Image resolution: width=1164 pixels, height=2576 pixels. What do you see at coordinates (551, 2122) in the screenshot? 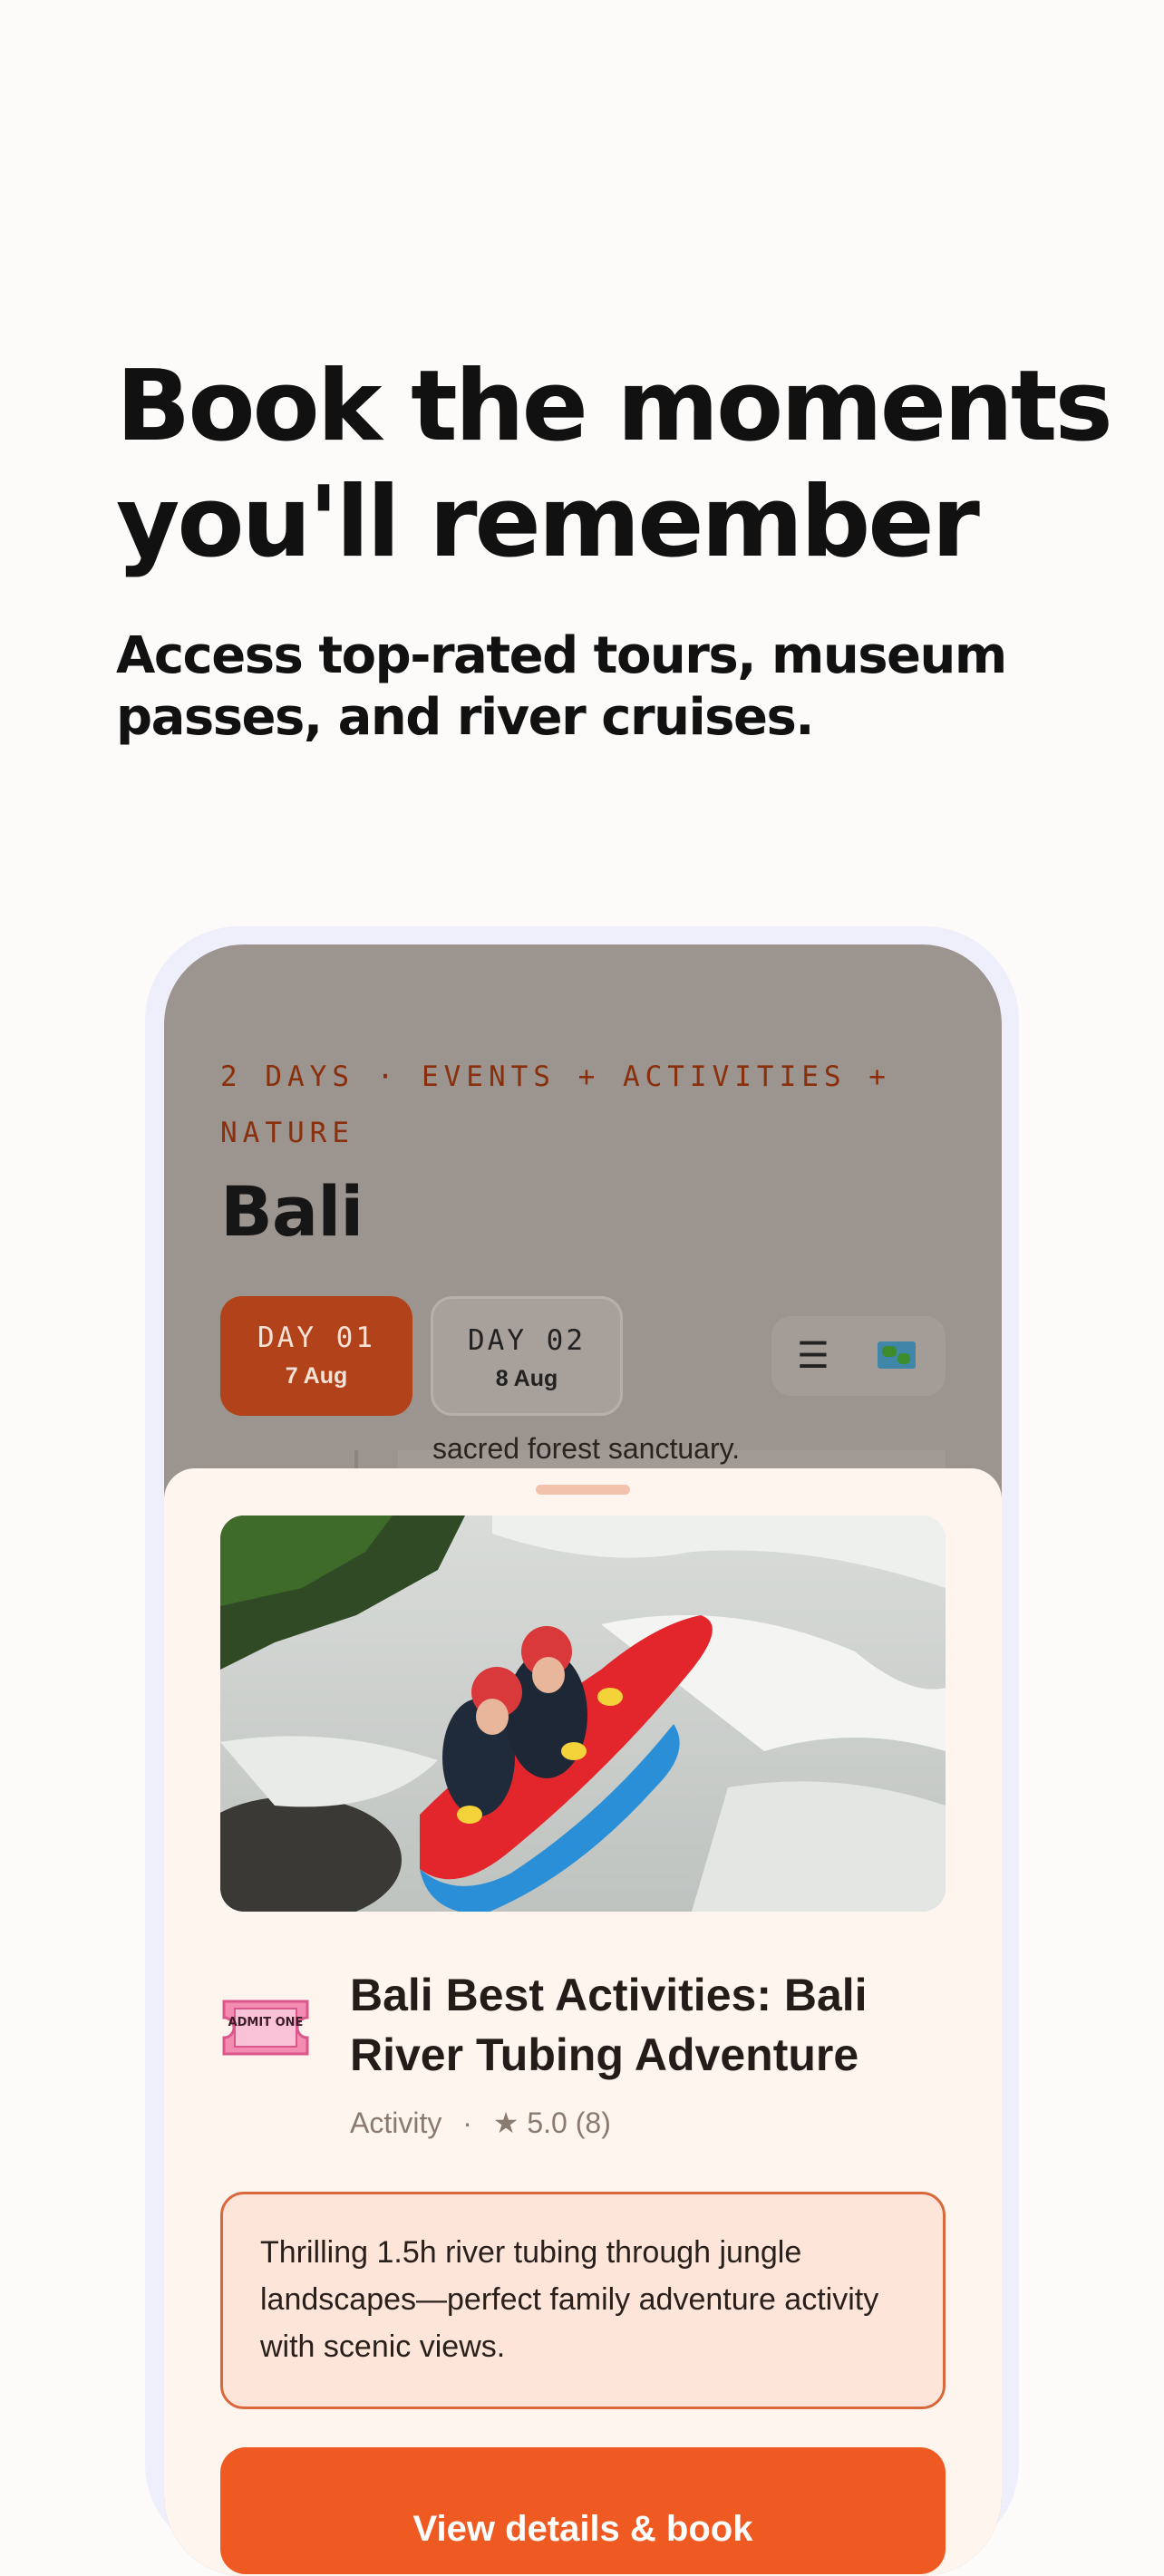
I see `activity-rating: ★ 5.0 (8)` at bounding box center [551, 2122].